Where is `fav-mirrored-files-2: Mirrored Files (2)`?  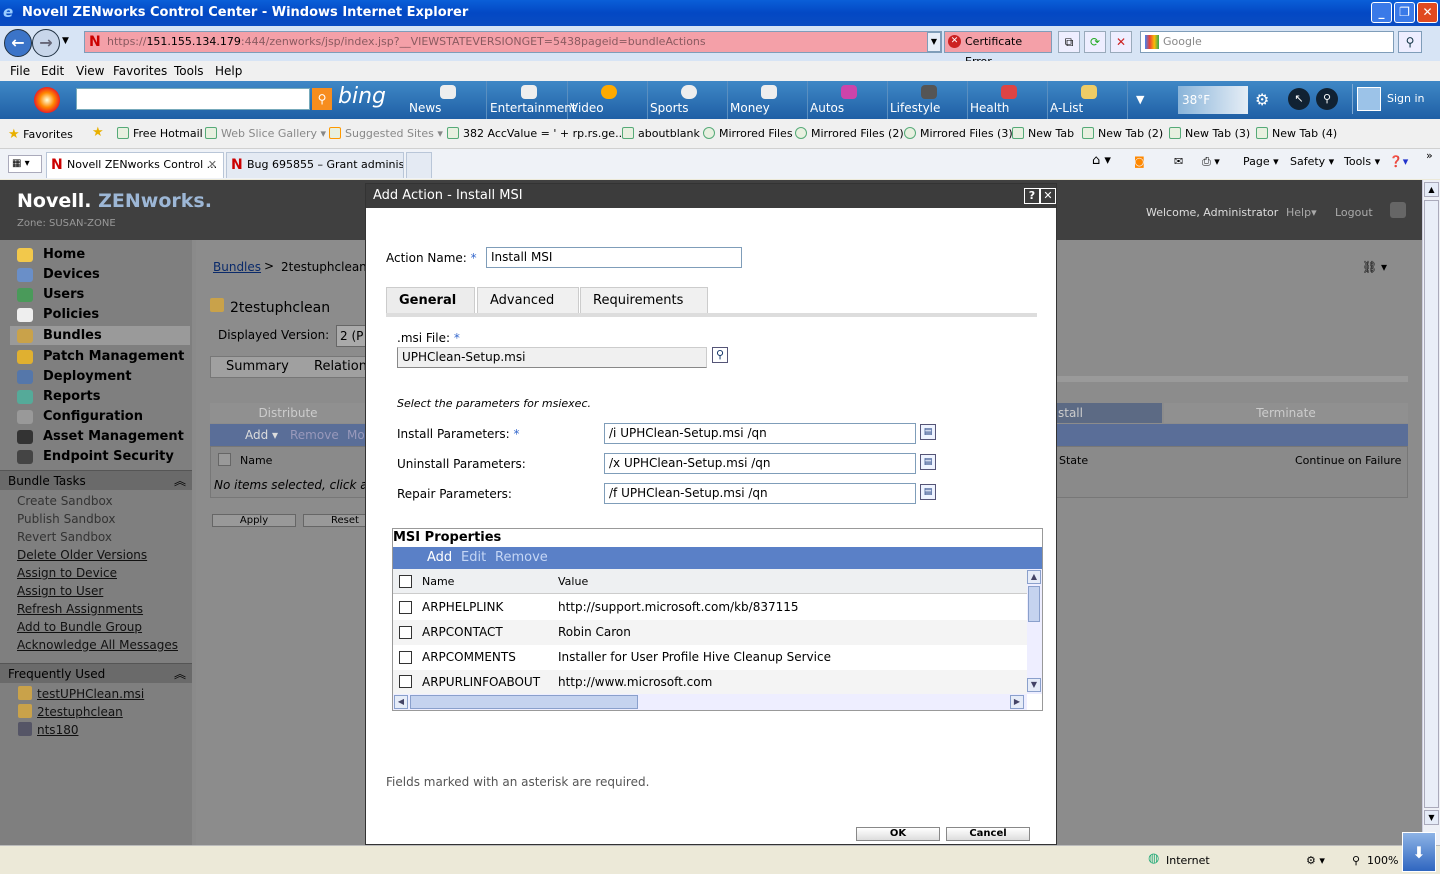 fav-mirrored-files-2: Mirrored Files (2) is located at coordinates (849, 133).